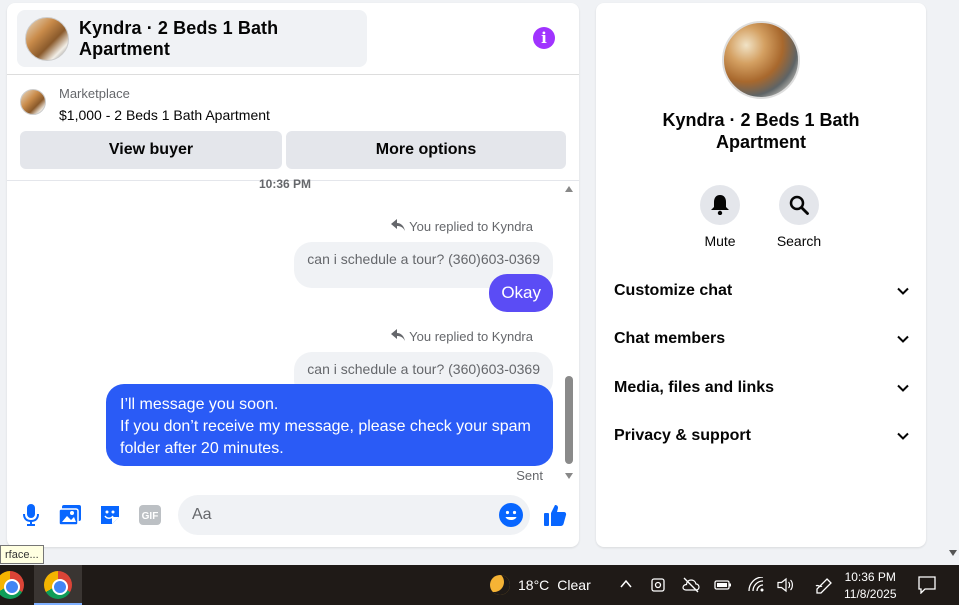  I want to click on cloud-offline-icon, so click(691, 585).